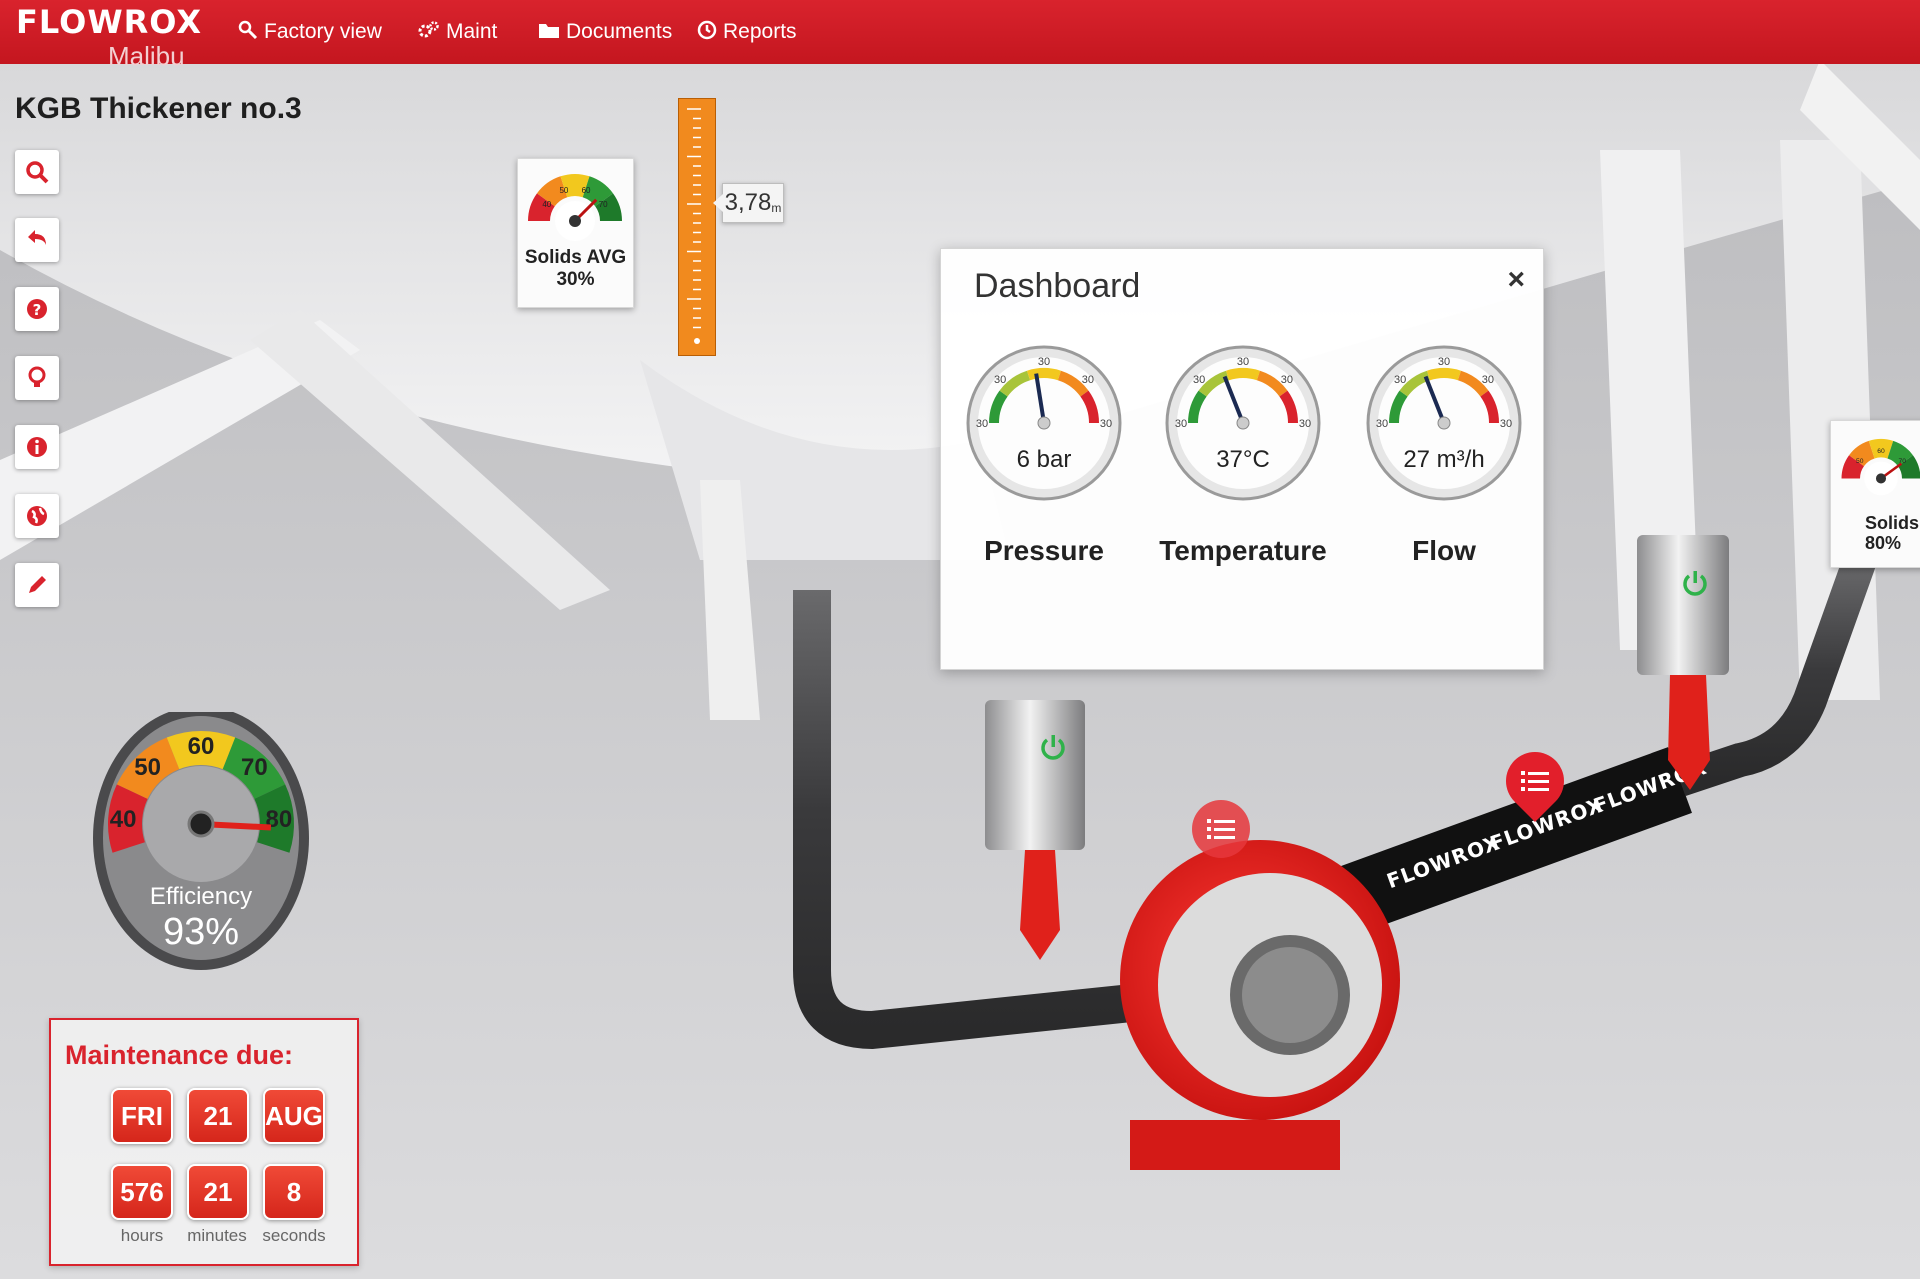  Describe the element at coordinates (1875, 494) in the screenshot. I see `solids-gauge-card: 50 60 70 Solids 80%` at that location.